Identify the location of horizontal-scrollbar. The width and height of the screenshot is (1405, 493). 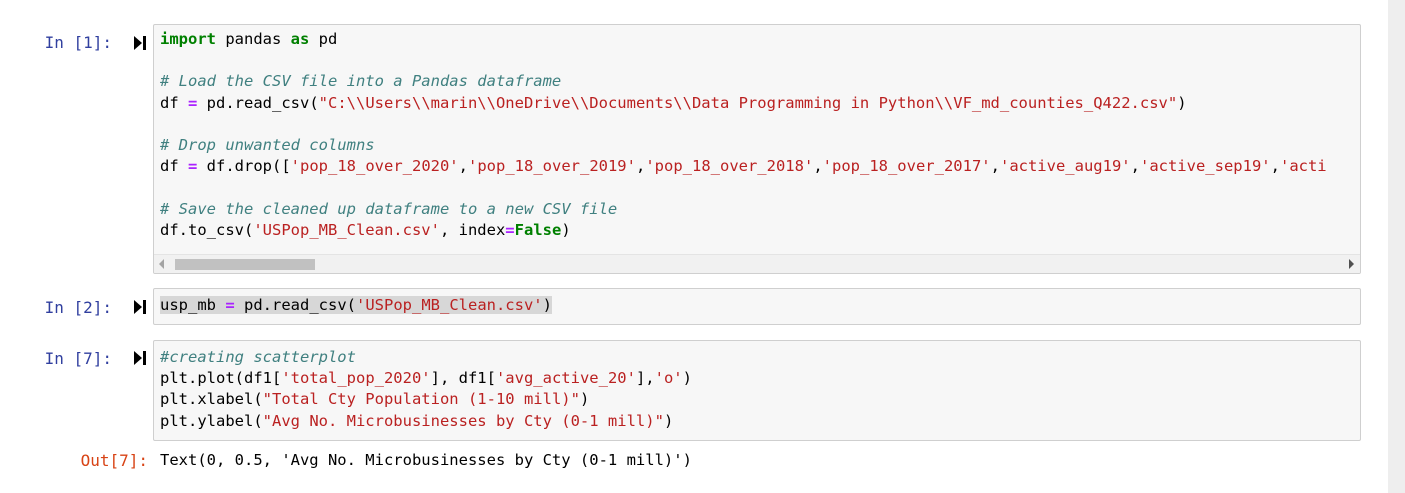
(757, 263).